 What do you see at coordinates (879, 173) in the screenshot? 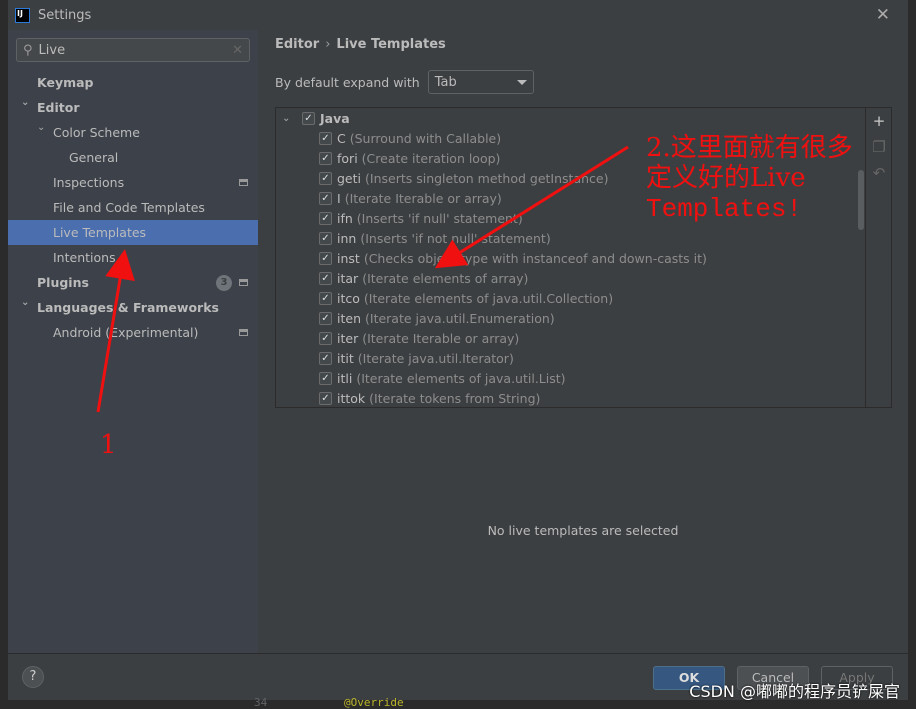
I see `revert-icon: ↶` at bounding box center [879, 173].